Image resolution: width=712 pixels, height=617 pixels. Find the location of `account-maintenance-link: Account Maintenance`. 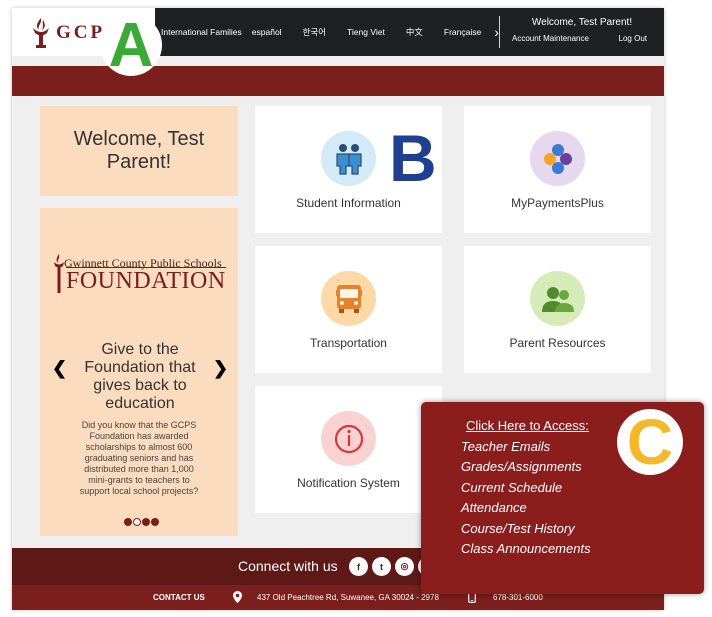

account-maintenance-link: Account Maintenance is located at coordinates (550, 38).